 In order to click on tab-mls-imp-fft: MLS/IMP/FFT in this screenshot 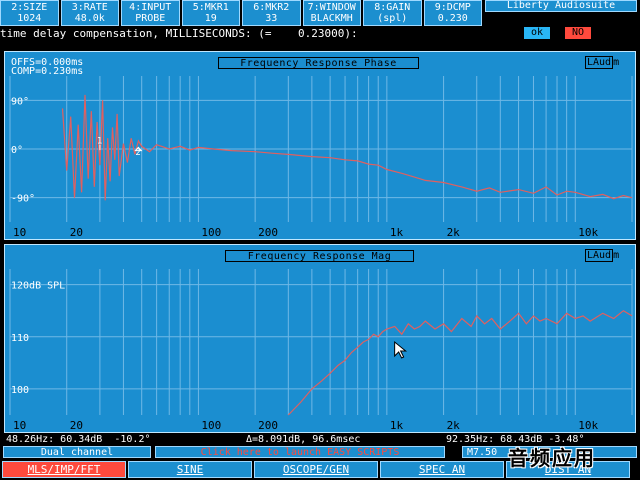, I will do `click(64, 469)`.